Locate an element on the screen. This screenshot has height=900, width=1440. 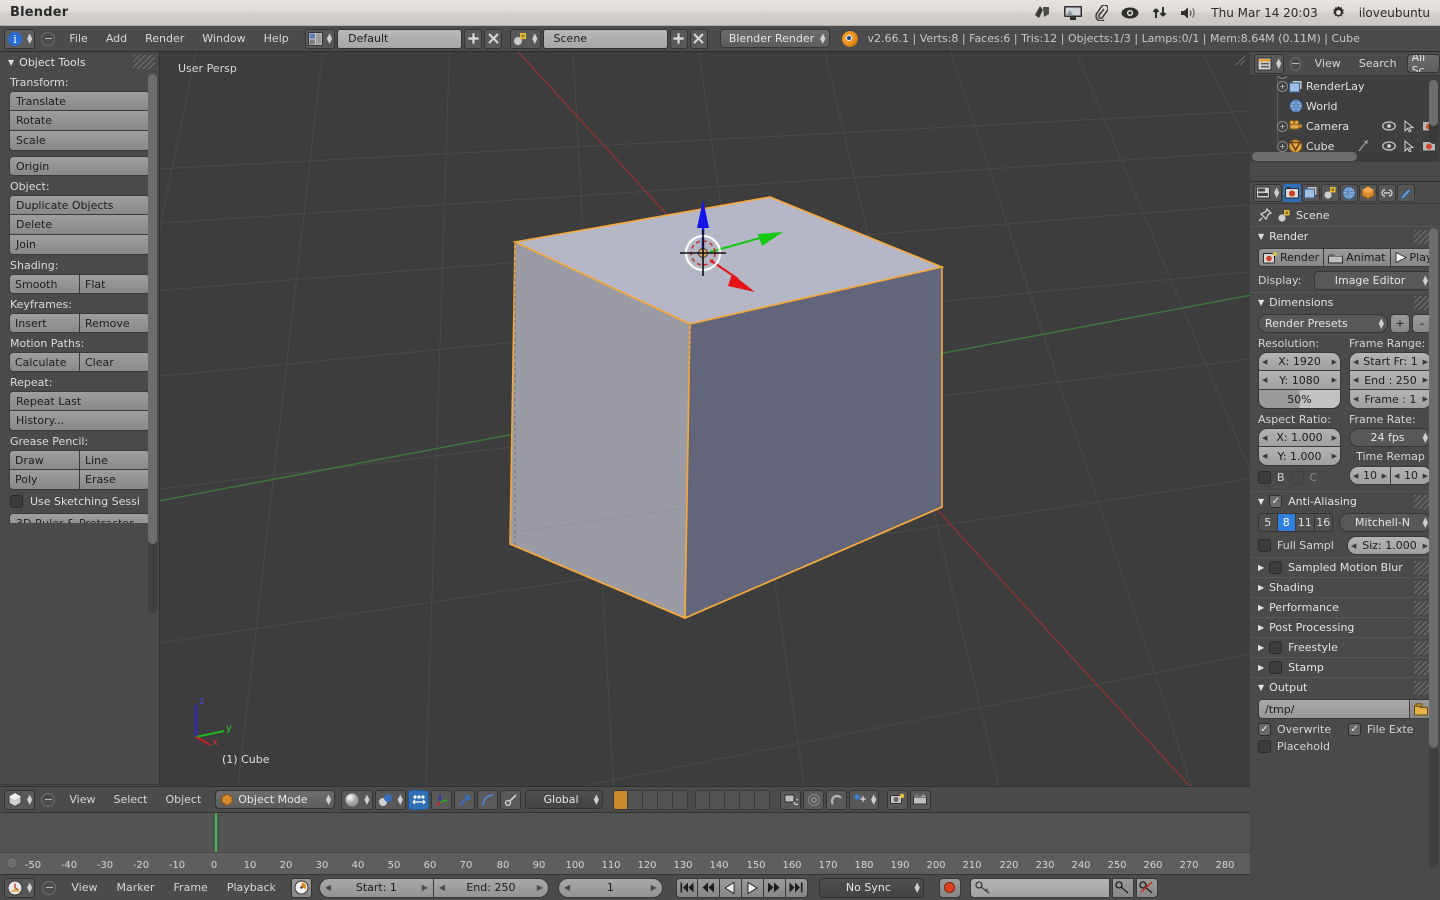
properties-scrollbar is located at coordinates (1433, 548).